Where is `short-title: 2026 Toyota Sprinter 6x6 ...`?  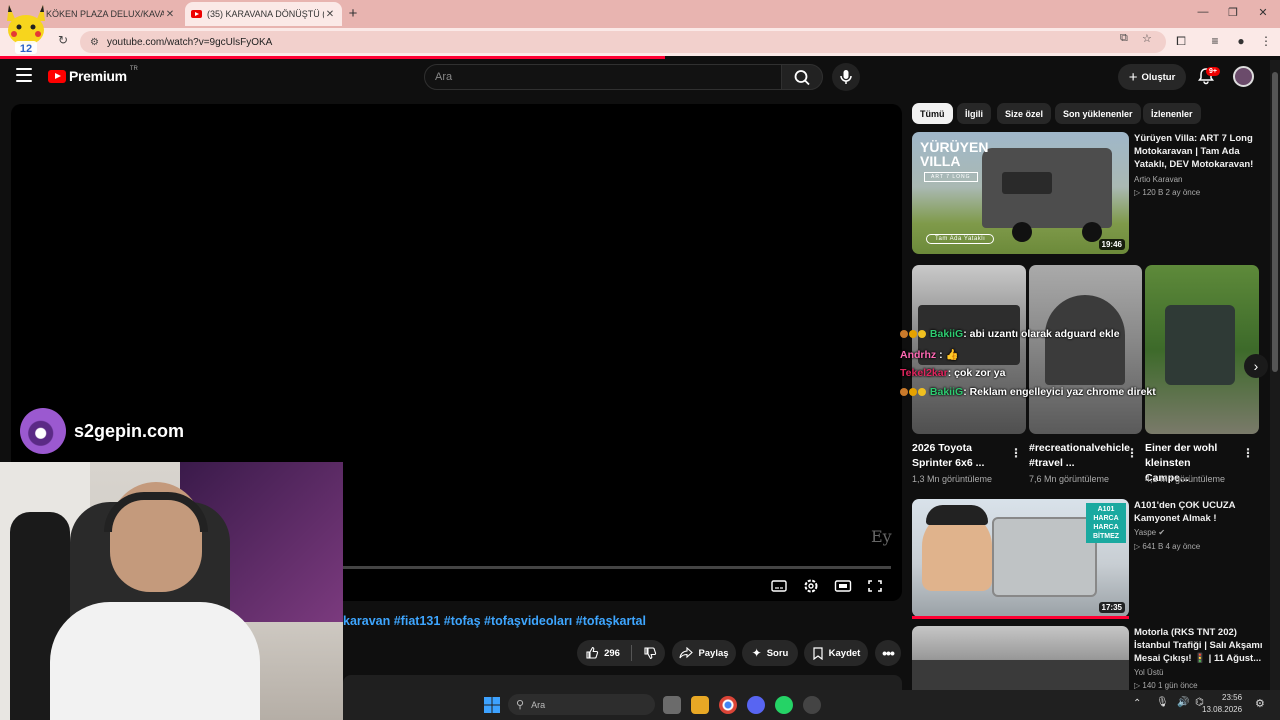 short-title: 2026 Toyota Sprinter 6x6 ... is located at coordinates (957, 456).